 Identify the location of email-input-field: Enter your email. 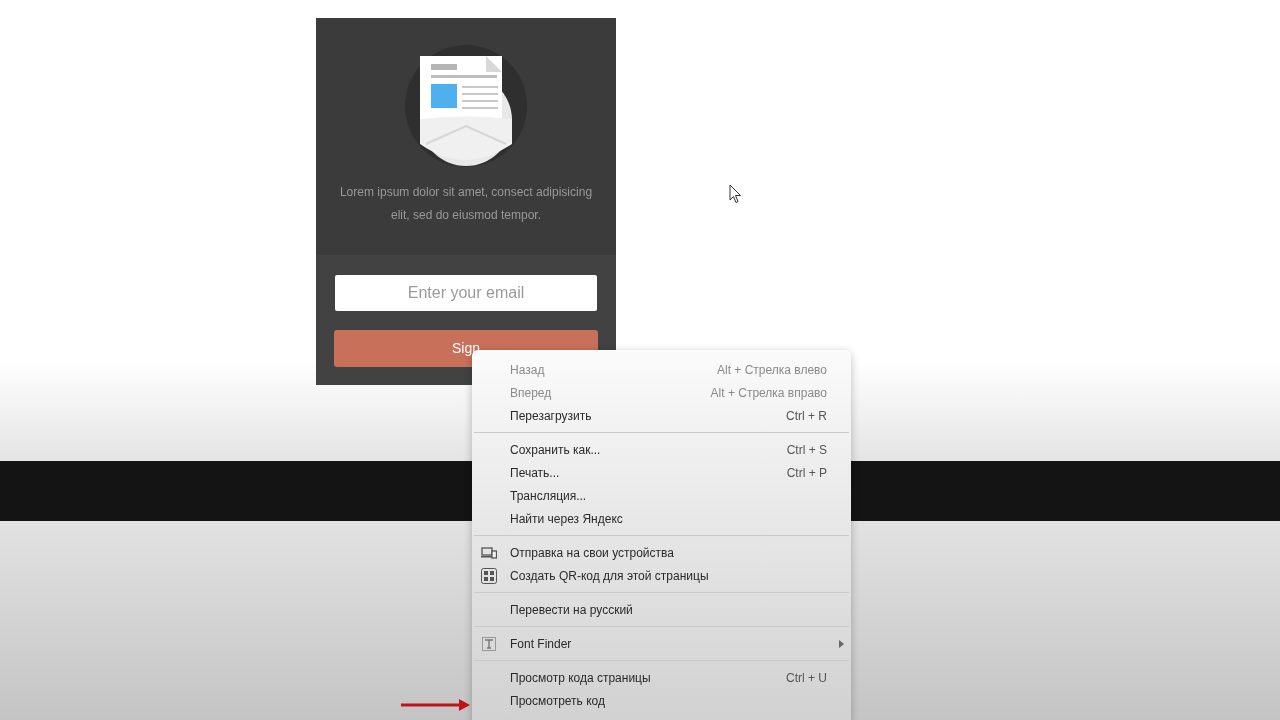
(466, 293).